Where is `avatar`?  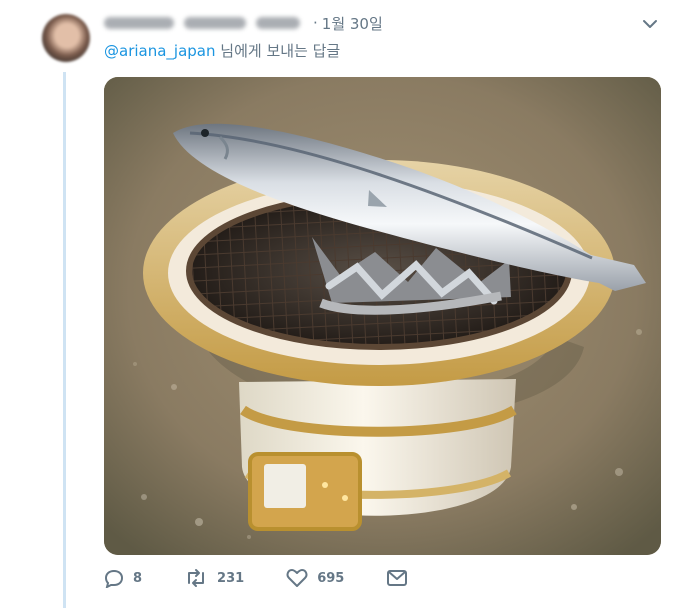
avatar is located at coordinates (66, 38).